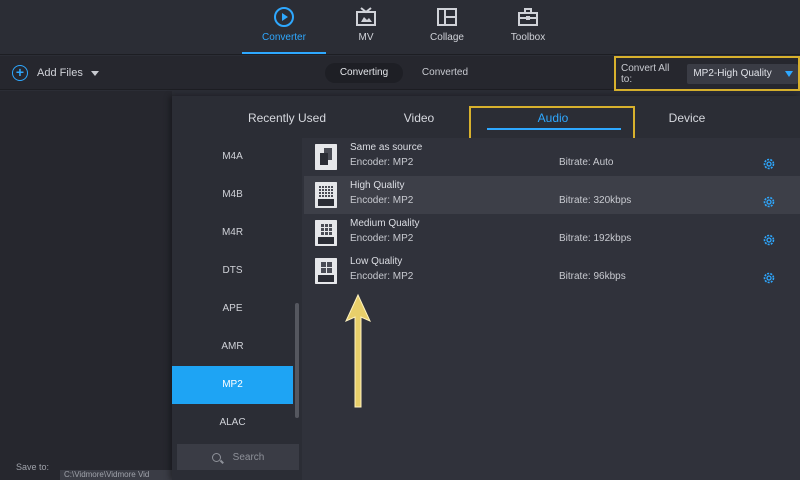  I want to click on top-nav: Converter MV Collage Toolbox, so click(400, 27).